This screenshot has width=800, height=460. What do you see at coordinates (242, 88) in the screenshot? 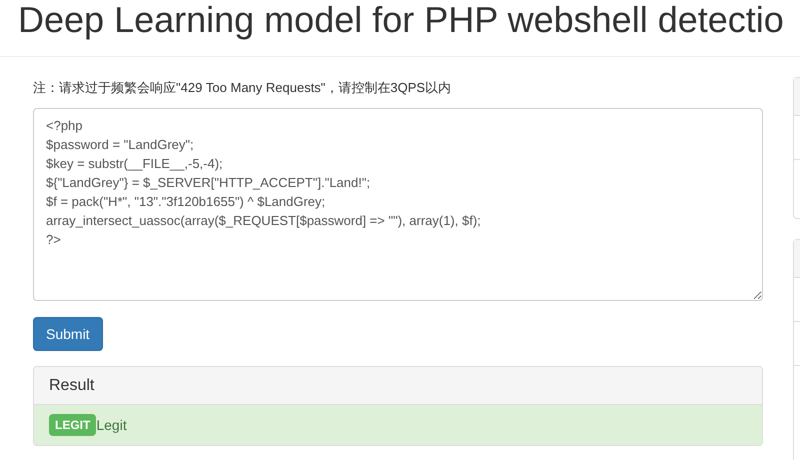
I see `rate-limit-note: 注：请求过于频繁会响应"429 Too Many Requests"，请控制在3QPS以内` at bounding box center [242, 88].